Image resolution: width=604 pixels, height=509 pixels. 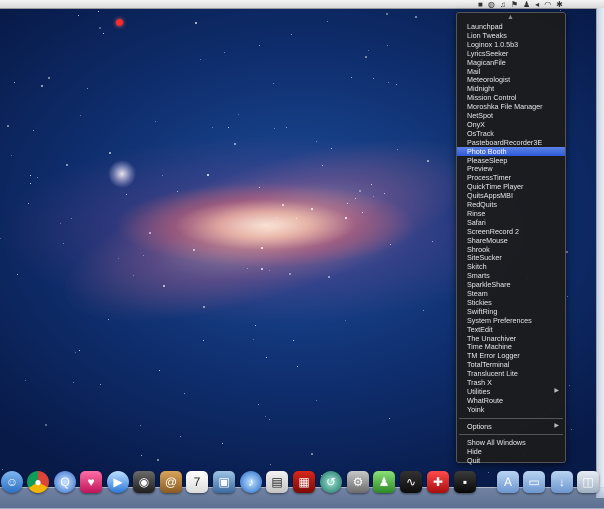 What do you see at coordinates (511, 329) in the screenshot?
I see `menu-item: TextEdit` at bounding box center [511, 329].